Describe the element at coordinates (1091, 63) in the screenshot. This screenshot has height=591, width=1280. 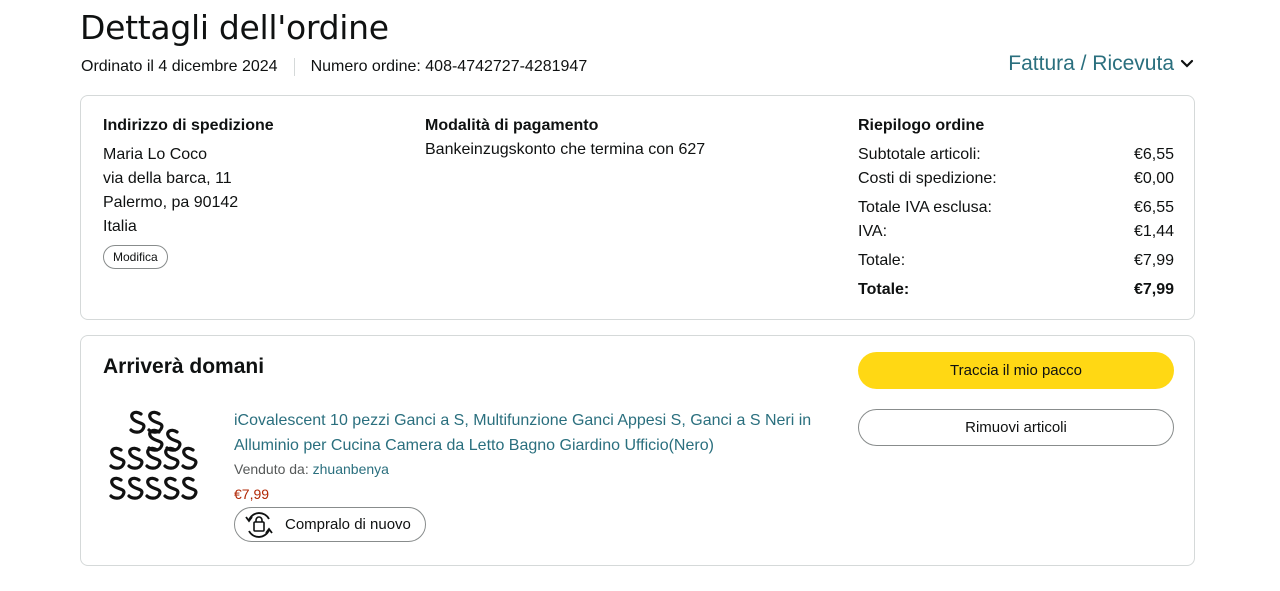
I see `invoice-label: Fattura / Ricevuta` at that location.